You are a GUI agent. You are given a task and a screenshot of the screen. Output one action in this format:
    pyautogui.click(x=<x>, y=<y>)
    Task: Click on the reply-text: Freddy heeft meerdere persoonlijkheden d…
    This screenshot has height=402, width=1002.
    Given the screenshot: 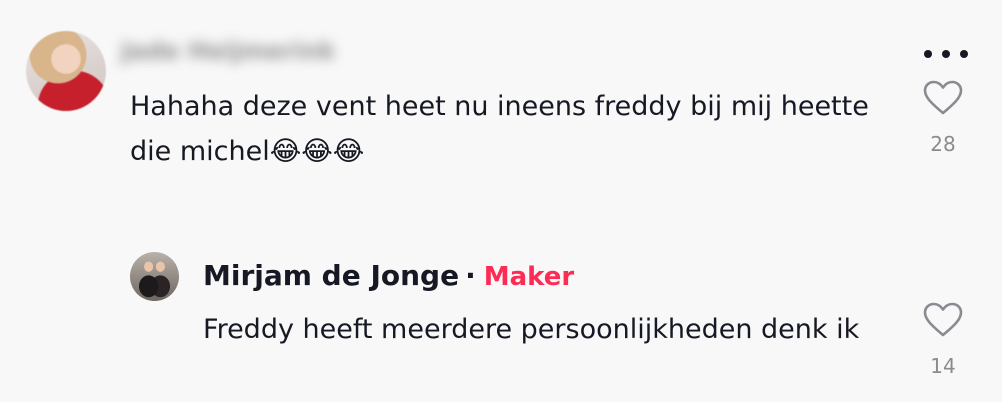 What is the action you would take?
    pyautogui.click(x=531, y=329)
    